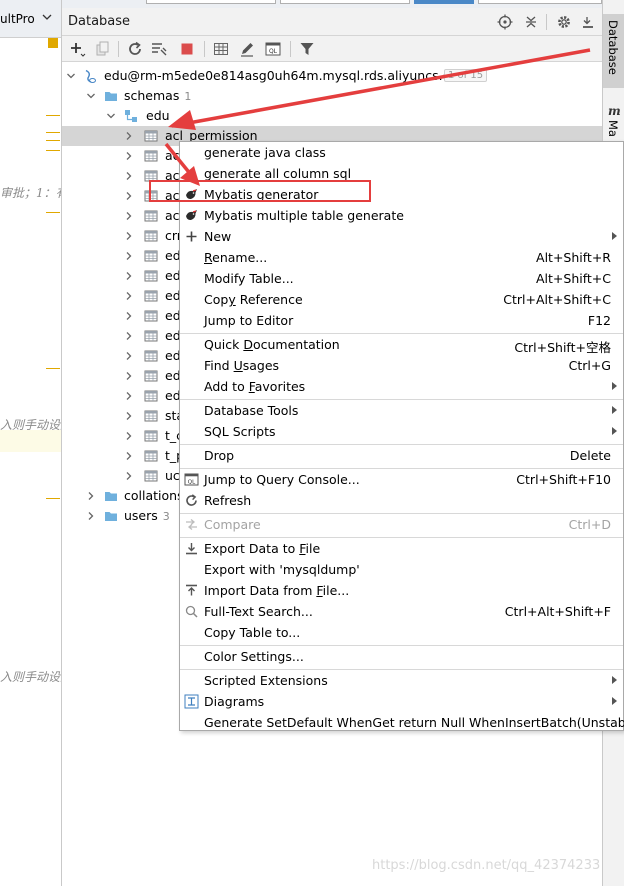 This screenshot has height=886, width=624. What do you see at coordinates (401, 455) in the screenshot?
I see `menu-item-drop: Drop Delete` at bounding box center [401, 455].